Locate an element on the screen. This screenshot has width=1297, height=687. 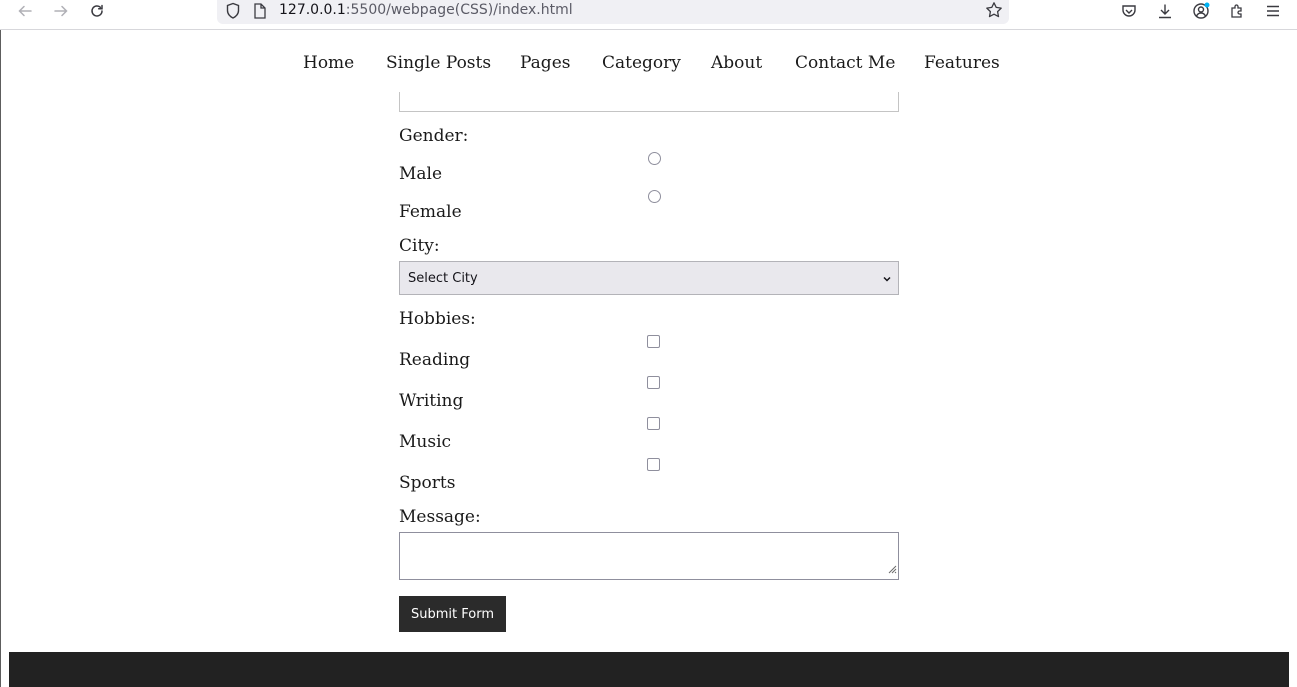
checkbox-music is located at coordinates (653, 423).